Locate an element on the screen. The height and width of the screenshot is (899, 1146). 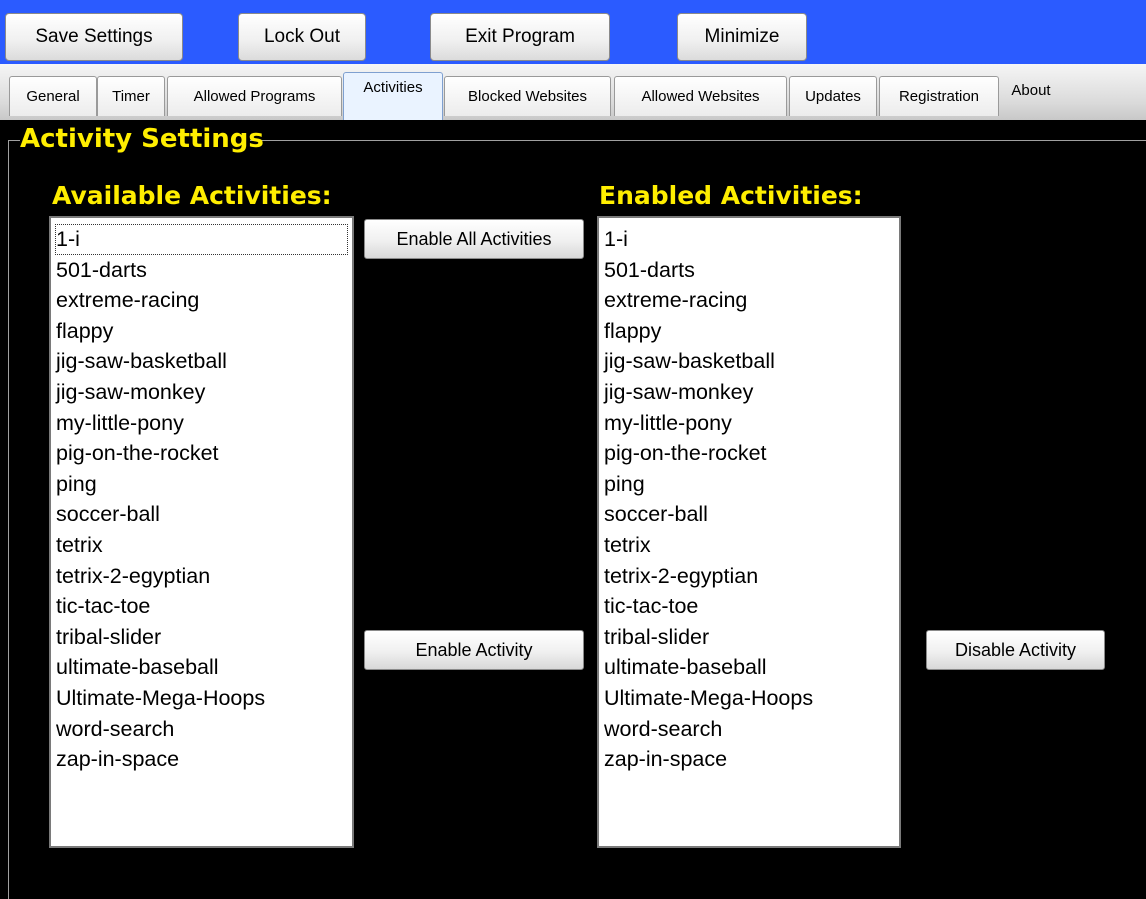
tab-allowed-programs: Allowed Programs is located at coordinates (254, 96).